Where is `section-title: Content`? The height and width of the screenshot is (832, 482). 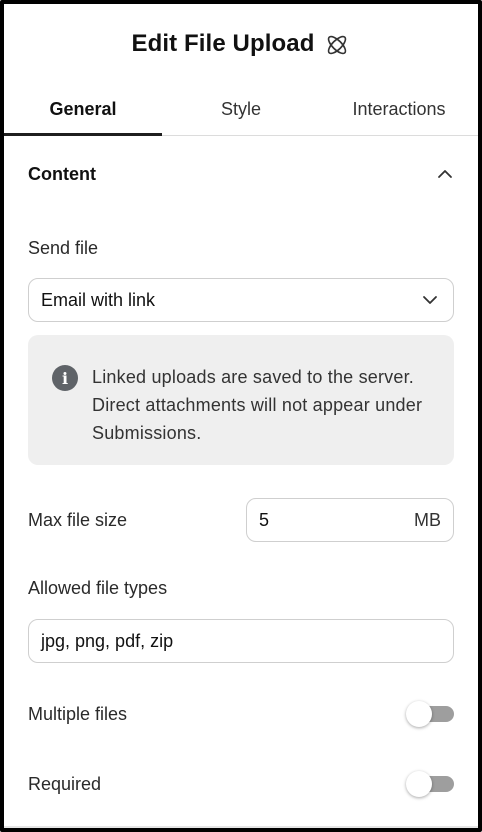 section-title: Content is located at coordinates (62, 173).